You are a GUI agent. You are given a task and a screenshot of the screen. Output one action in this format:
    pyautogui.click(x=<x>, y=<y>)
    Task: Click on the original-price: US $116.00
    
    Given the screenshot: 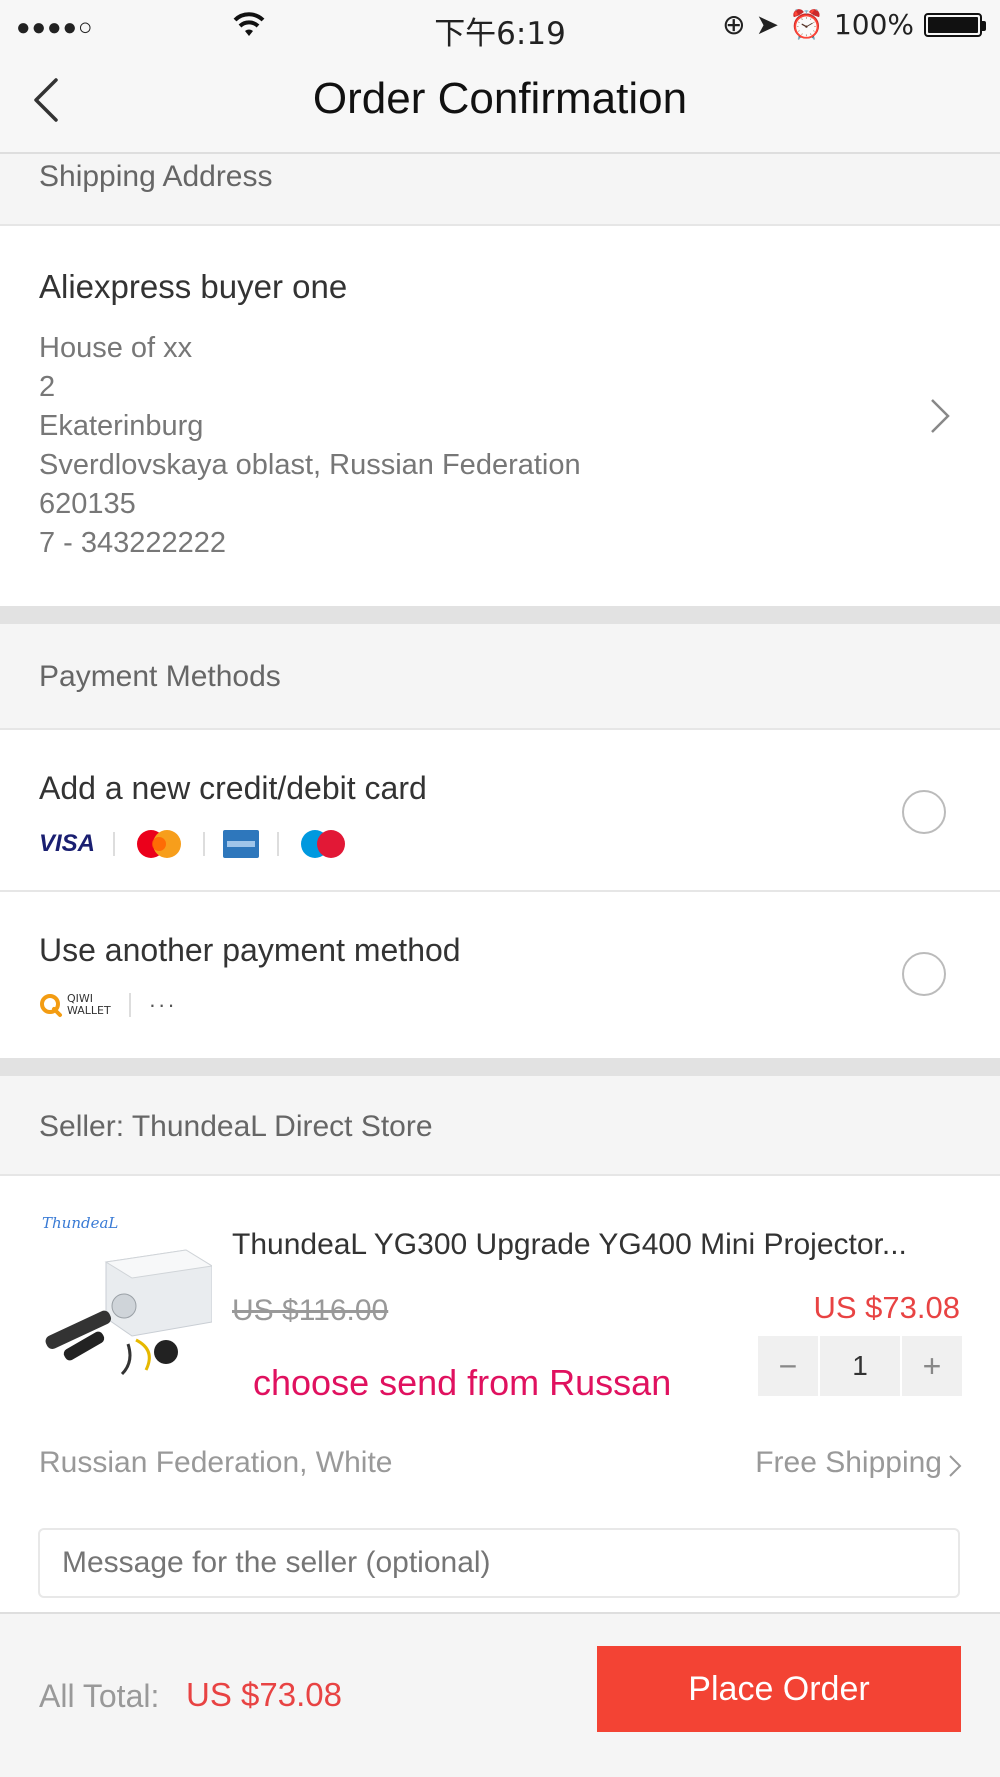 What is the action you would take?
    pyautogui.click(x=310, y=1310)
    